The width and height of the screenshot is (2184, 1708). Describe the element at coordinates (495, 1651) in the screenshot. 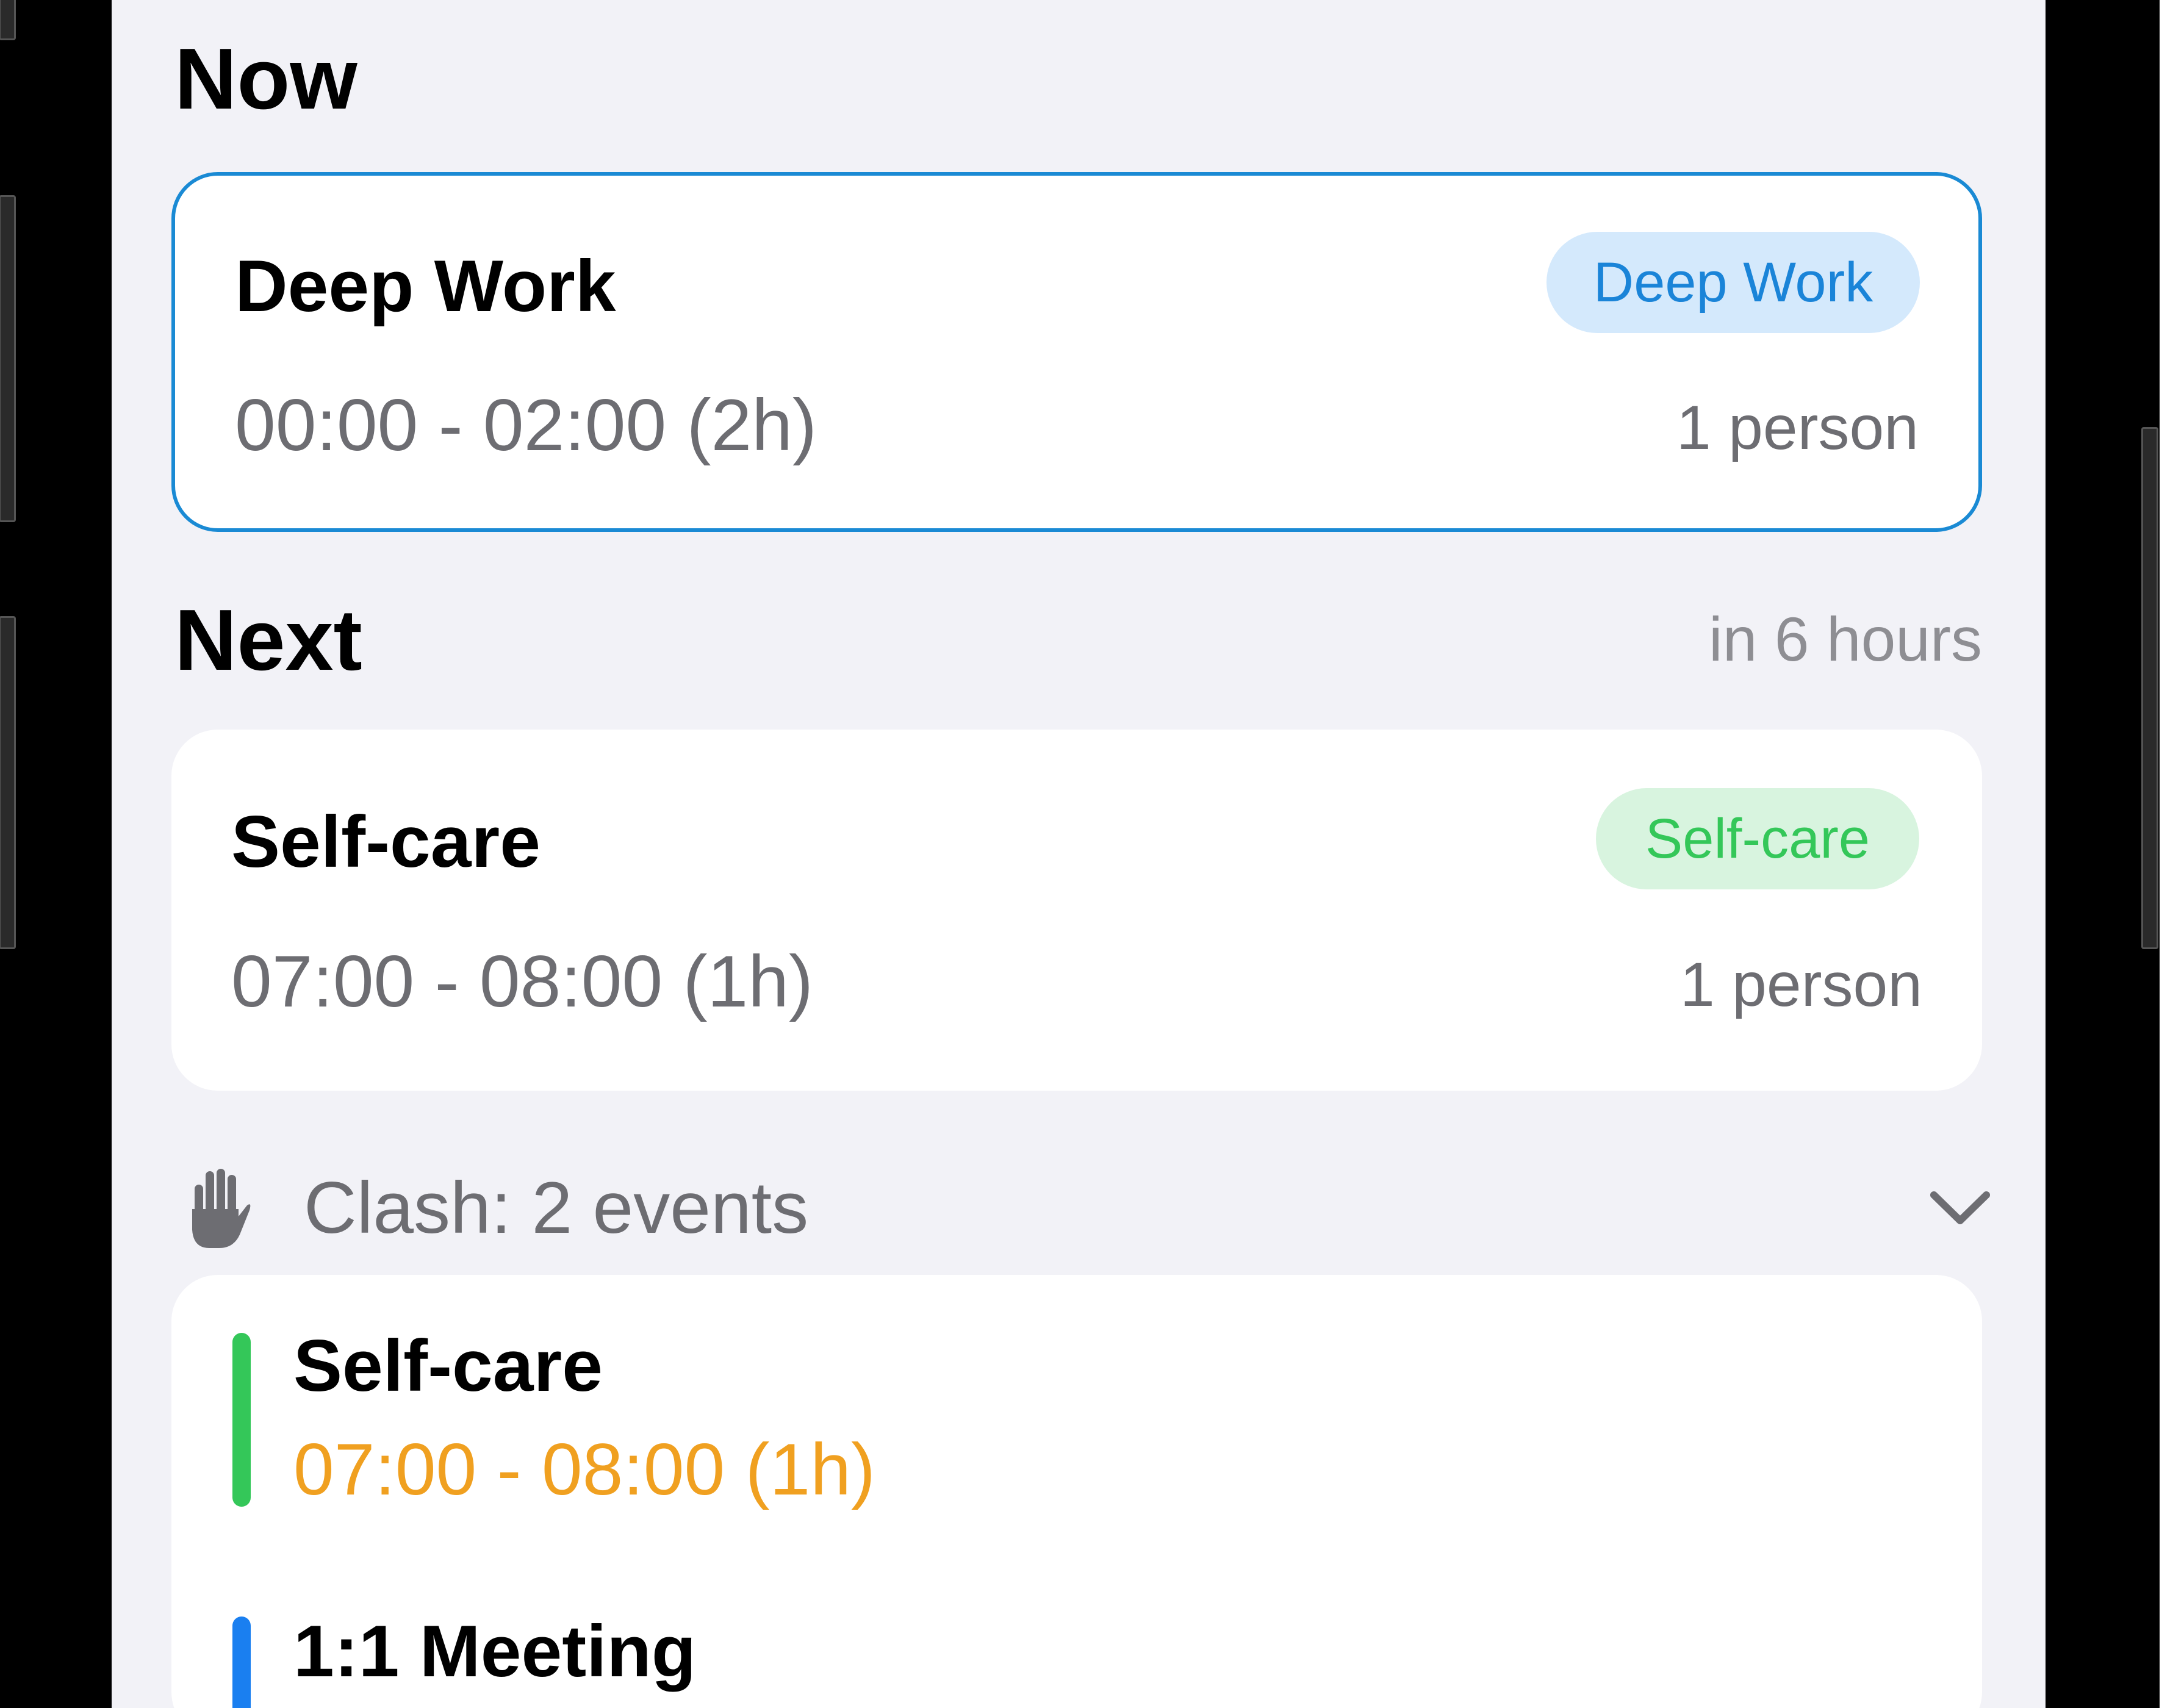

I see `clash-event-title: 1:1 Meeting` at that location.